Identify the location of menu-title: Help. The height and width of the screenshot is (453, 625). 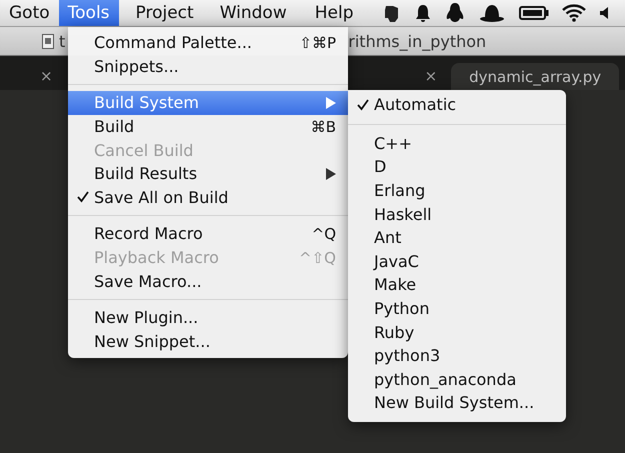
(334, 13).